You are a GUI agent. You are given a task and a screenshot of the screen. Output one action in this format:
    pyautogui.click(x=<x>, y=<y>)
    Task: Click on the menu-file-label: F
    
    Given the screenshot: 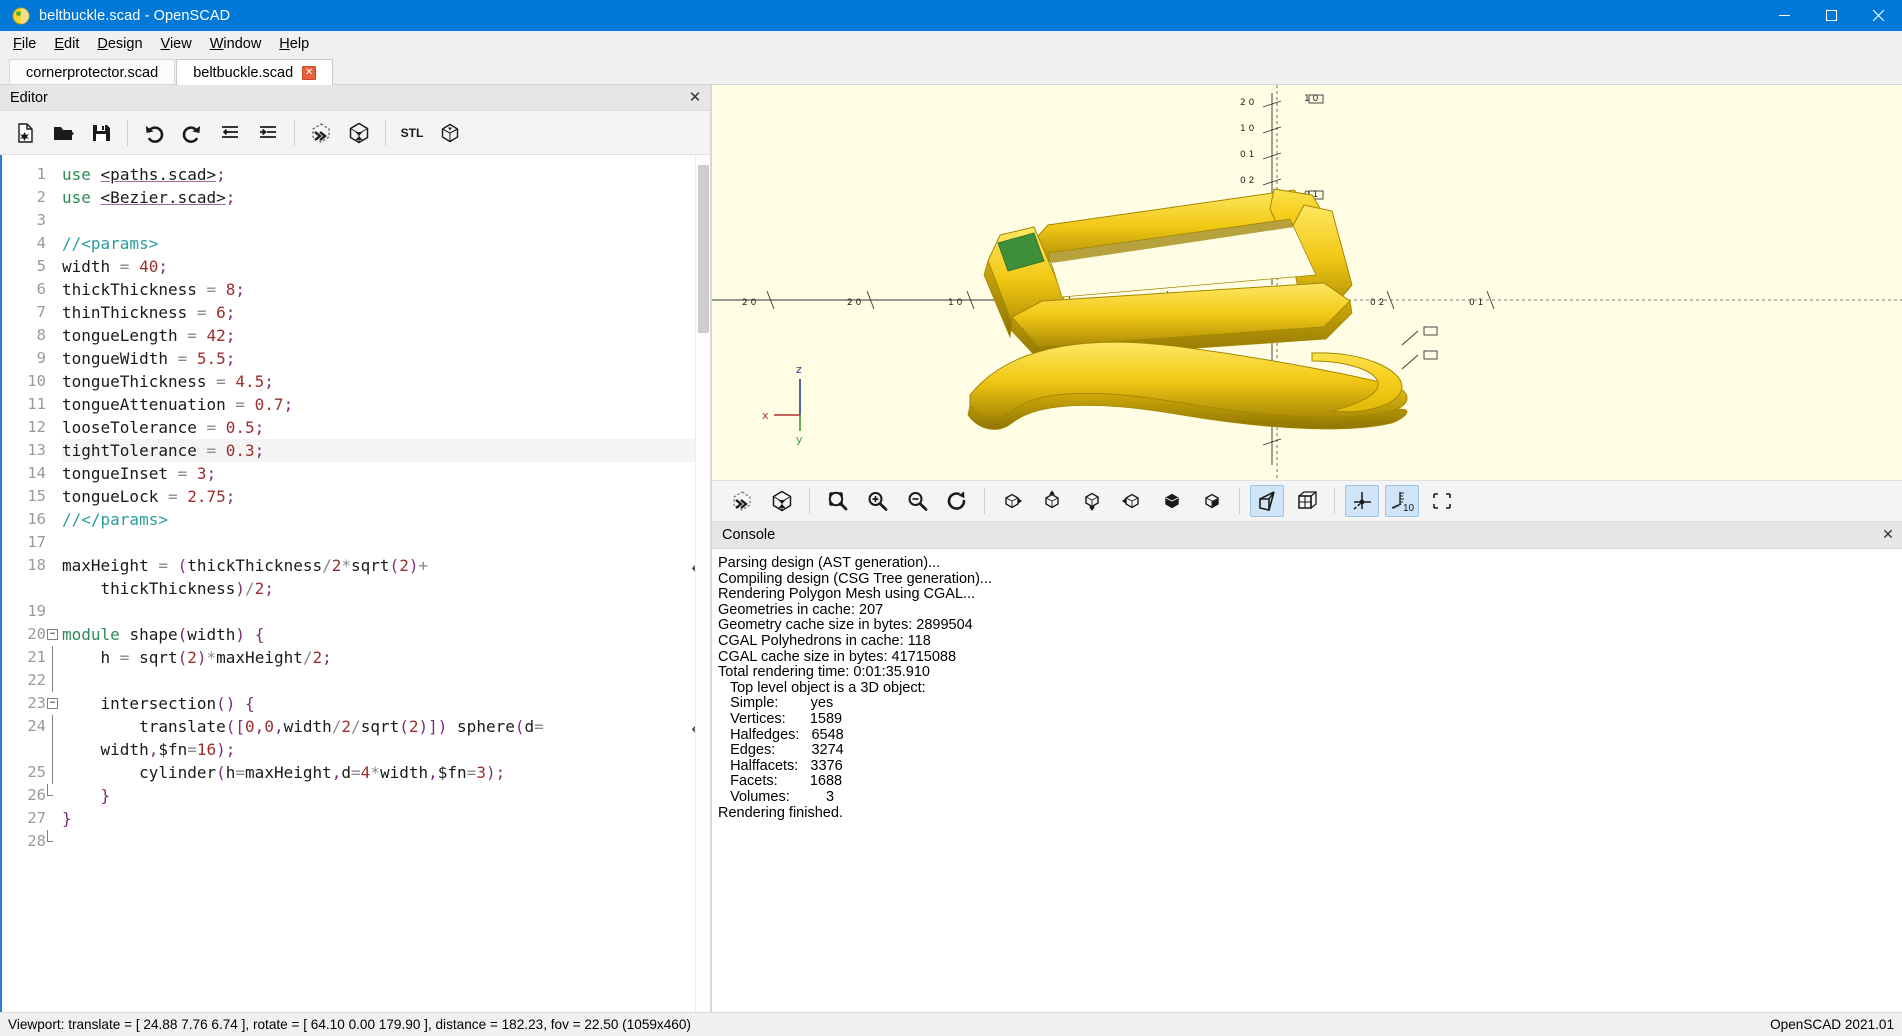 What is the action you would take?
    pyautogui.click(x=17, y=44)
    